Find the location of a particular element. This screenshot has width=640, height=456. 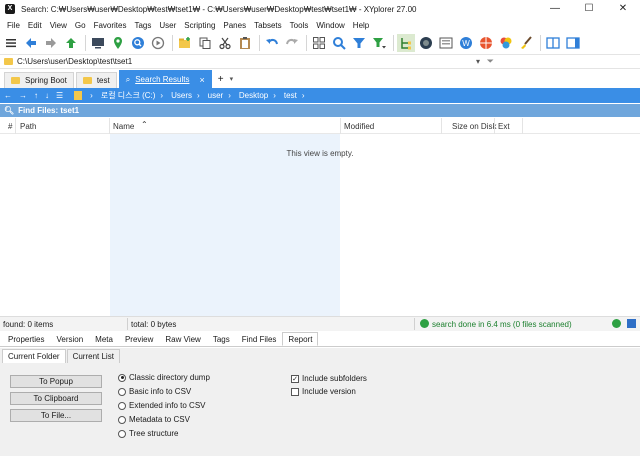

find-icon is located at coordinates (138, 43).